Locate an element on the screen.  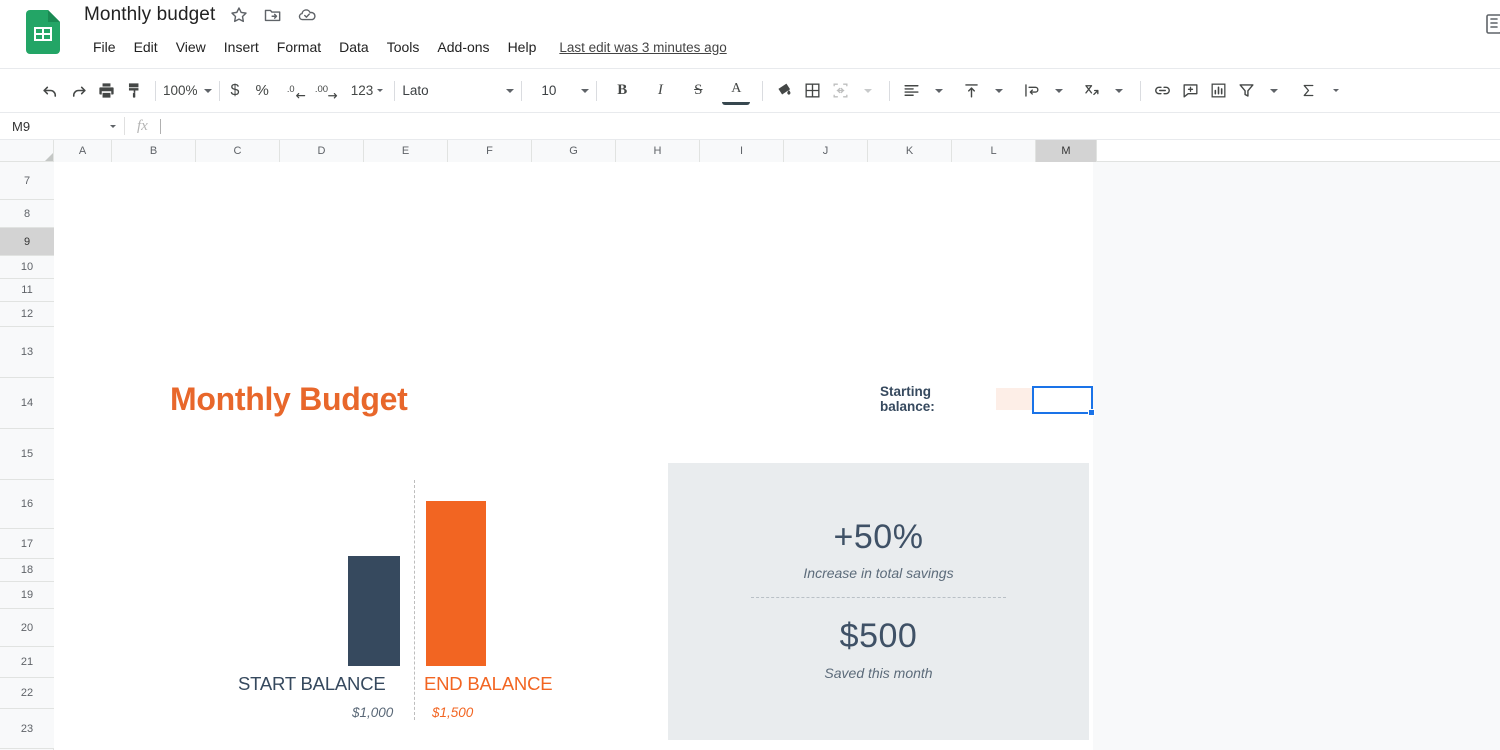
title-row: Monthly budget is located at coordinates (200, 15).